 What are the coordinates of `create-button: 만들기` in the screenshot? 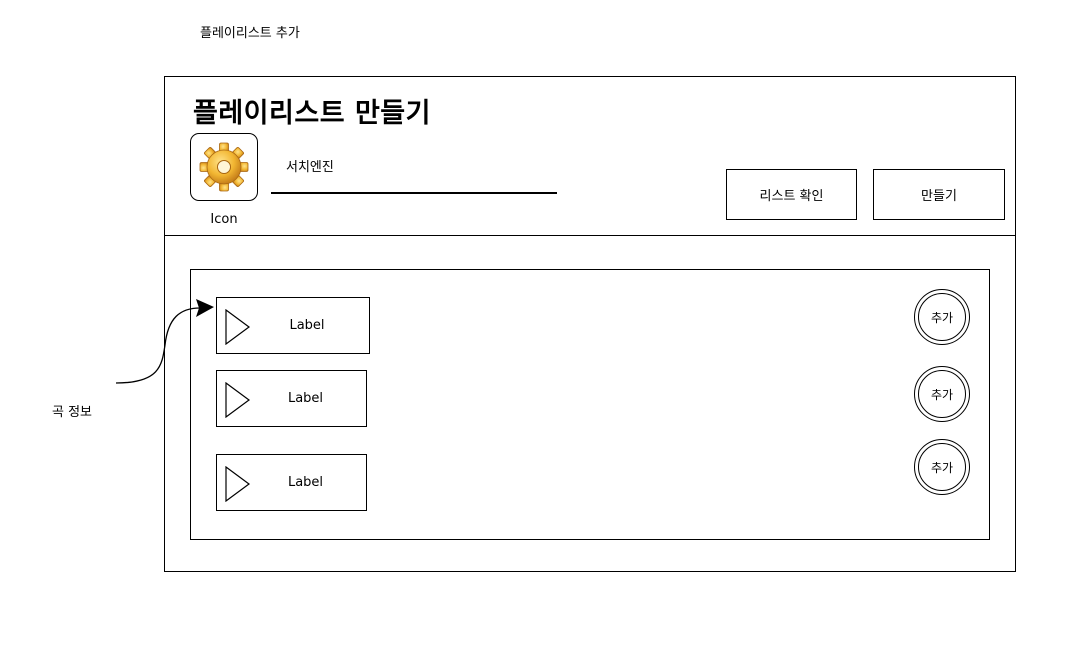 It's located at (939, 194).